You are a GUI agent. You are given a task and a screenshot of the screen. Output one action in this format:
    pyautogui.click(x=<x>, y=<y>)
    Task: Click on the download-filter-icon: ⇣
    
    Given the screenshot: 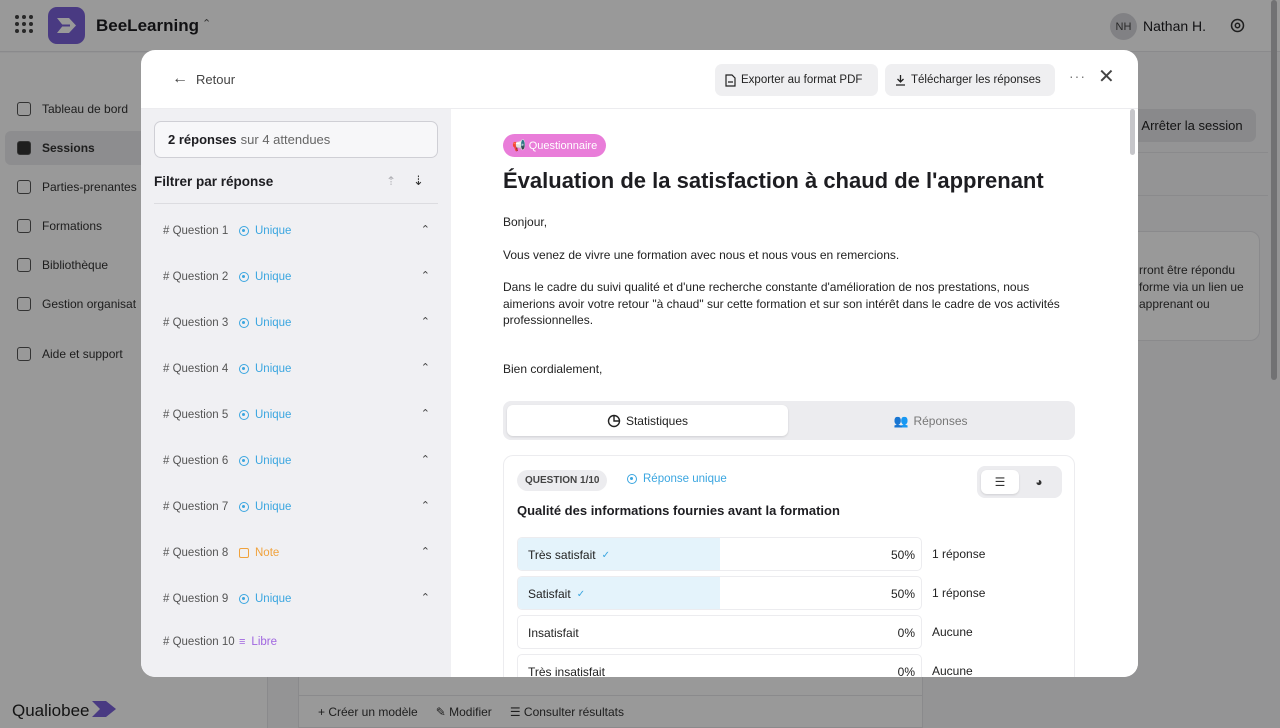 What is the action you would take?
    pyautogui.click(x=418, y=181)
    